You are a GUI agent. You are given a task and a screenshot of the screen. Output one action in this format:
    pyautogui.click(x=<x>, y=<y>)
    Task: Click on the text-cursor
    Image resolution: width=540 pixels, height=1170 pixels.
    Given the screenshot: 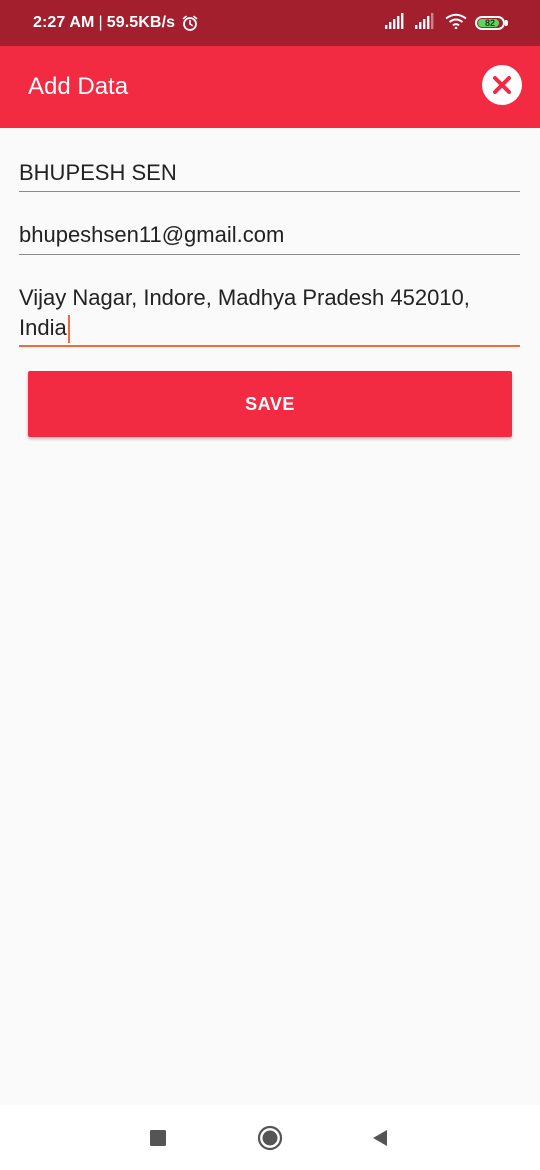 What is the action you would take?
    pyautogui.click(x=68, y=329)
    